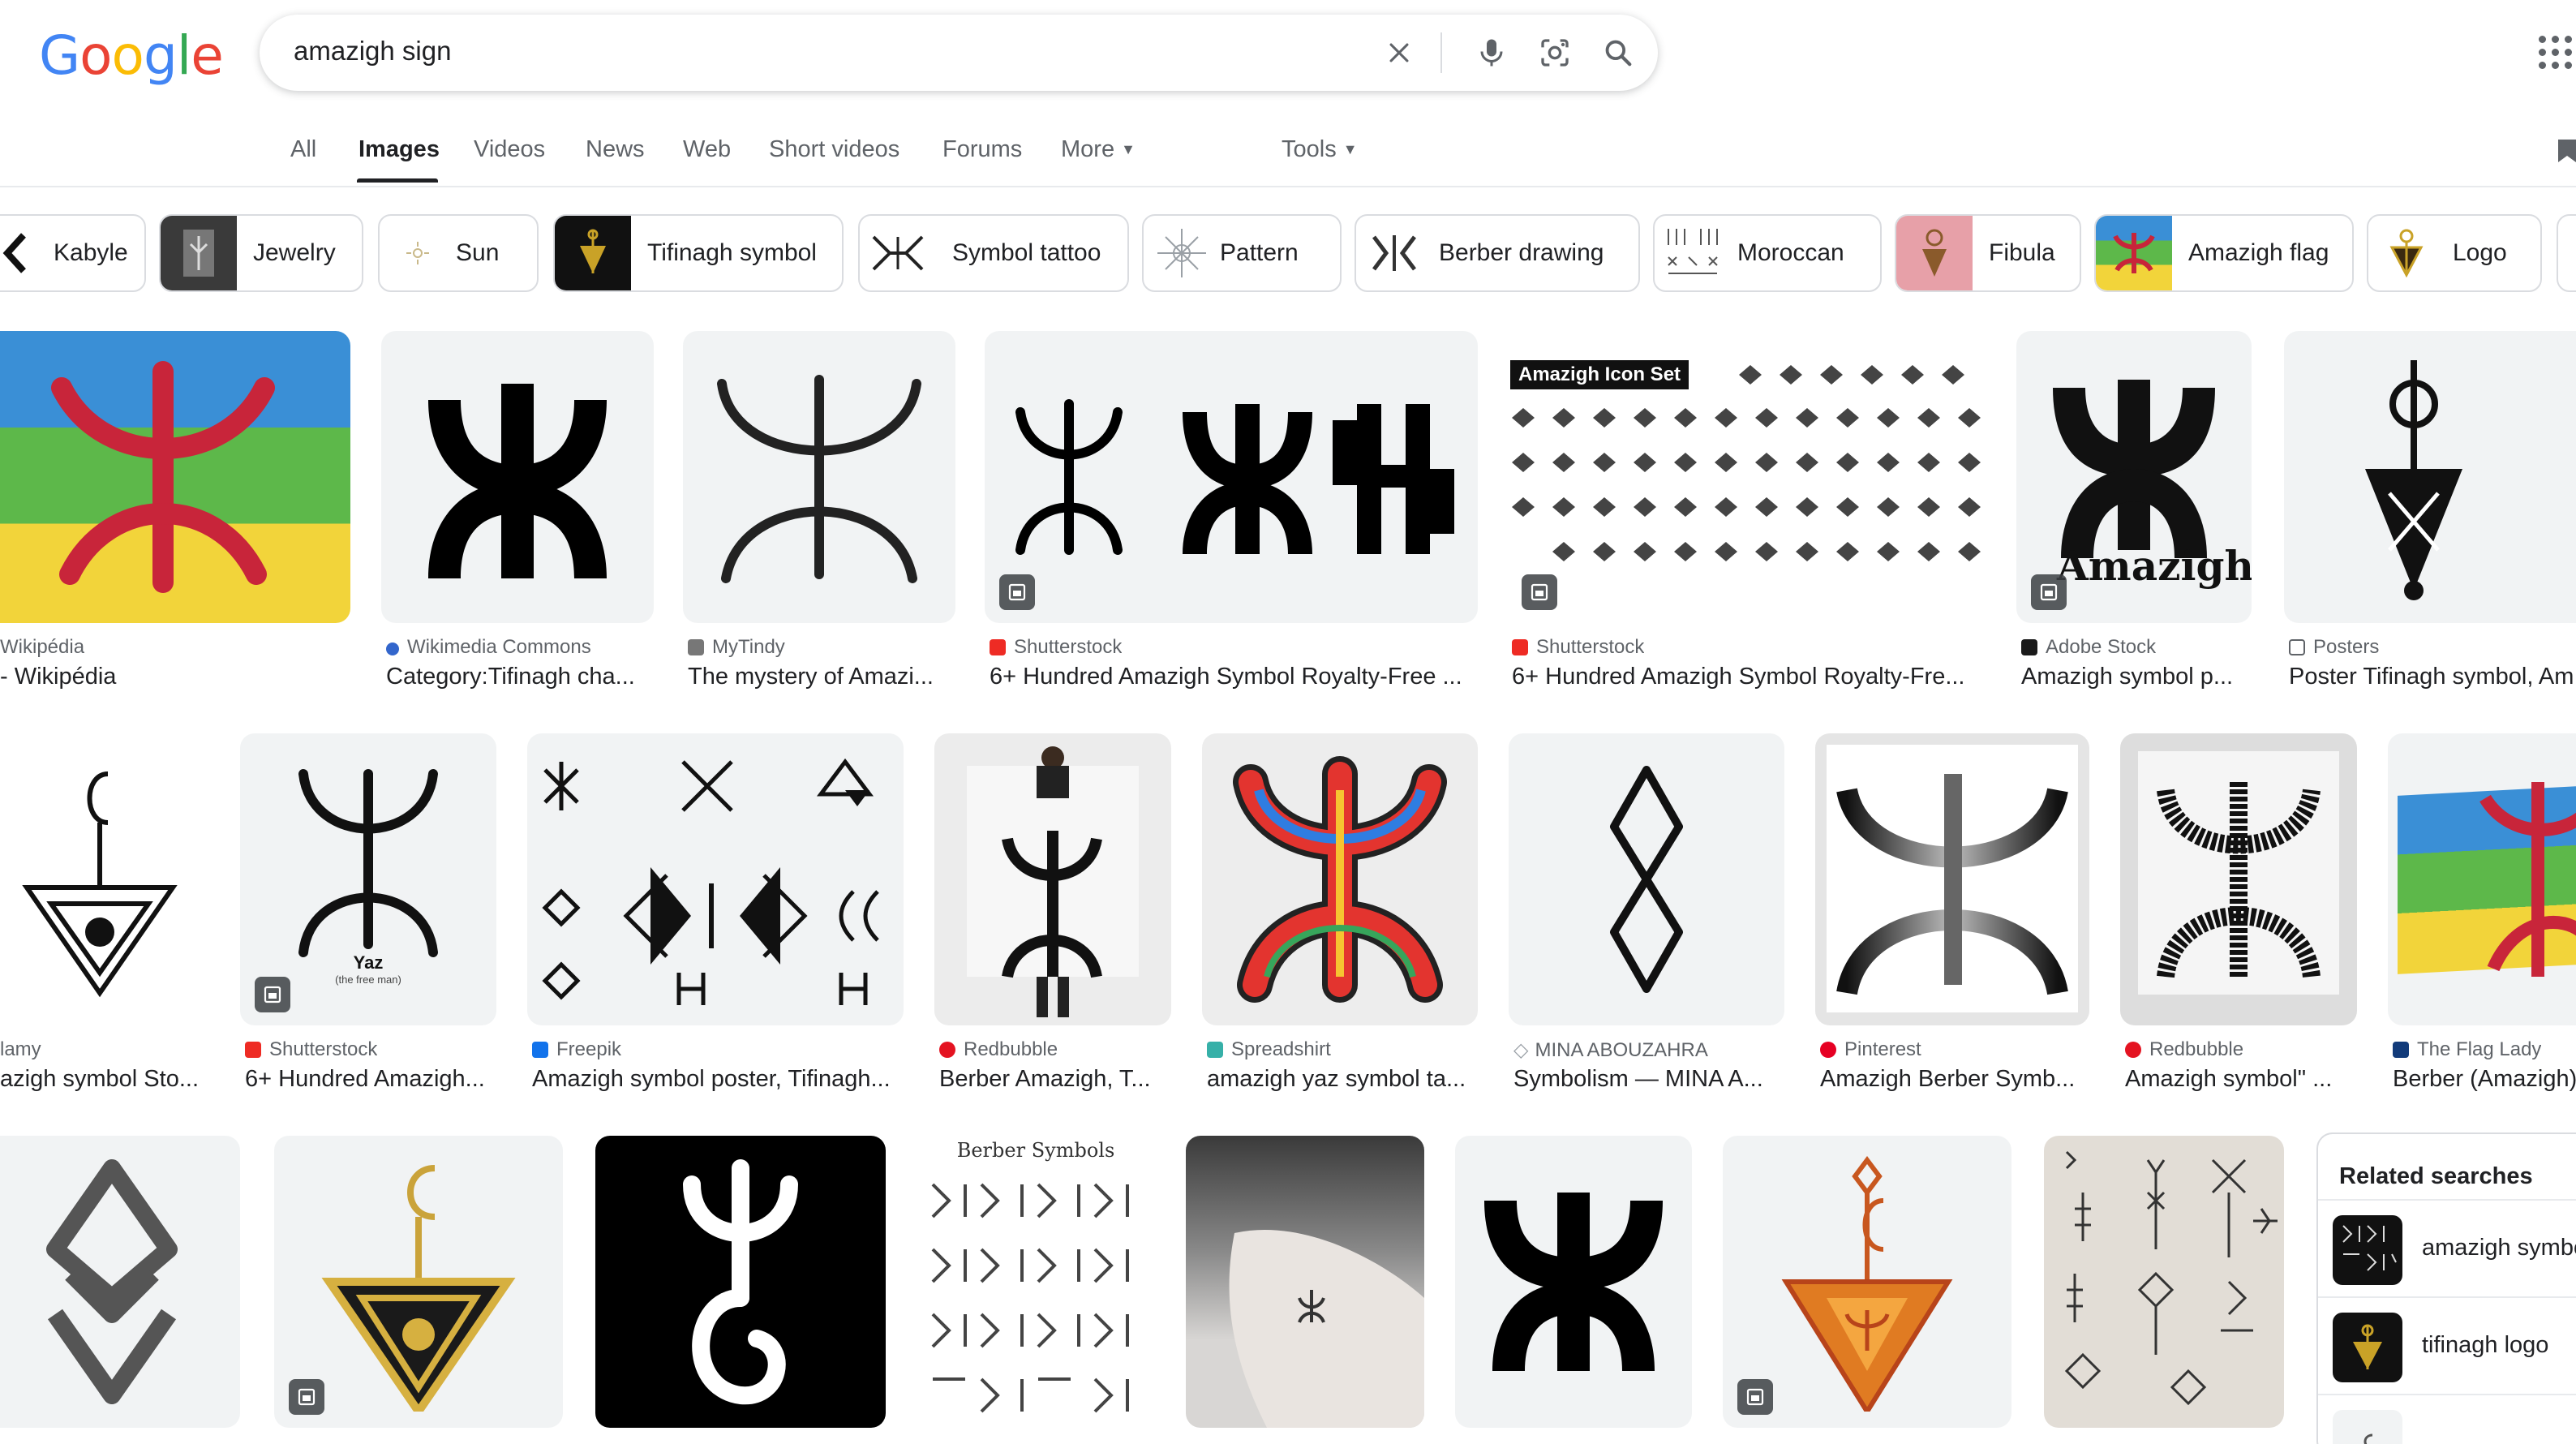 This screenshot has height=1444, width=2576. What do you see at coordinates (303, 149) in the screenshot?
I see `tab-all: All` at bounding box center [303, 149].